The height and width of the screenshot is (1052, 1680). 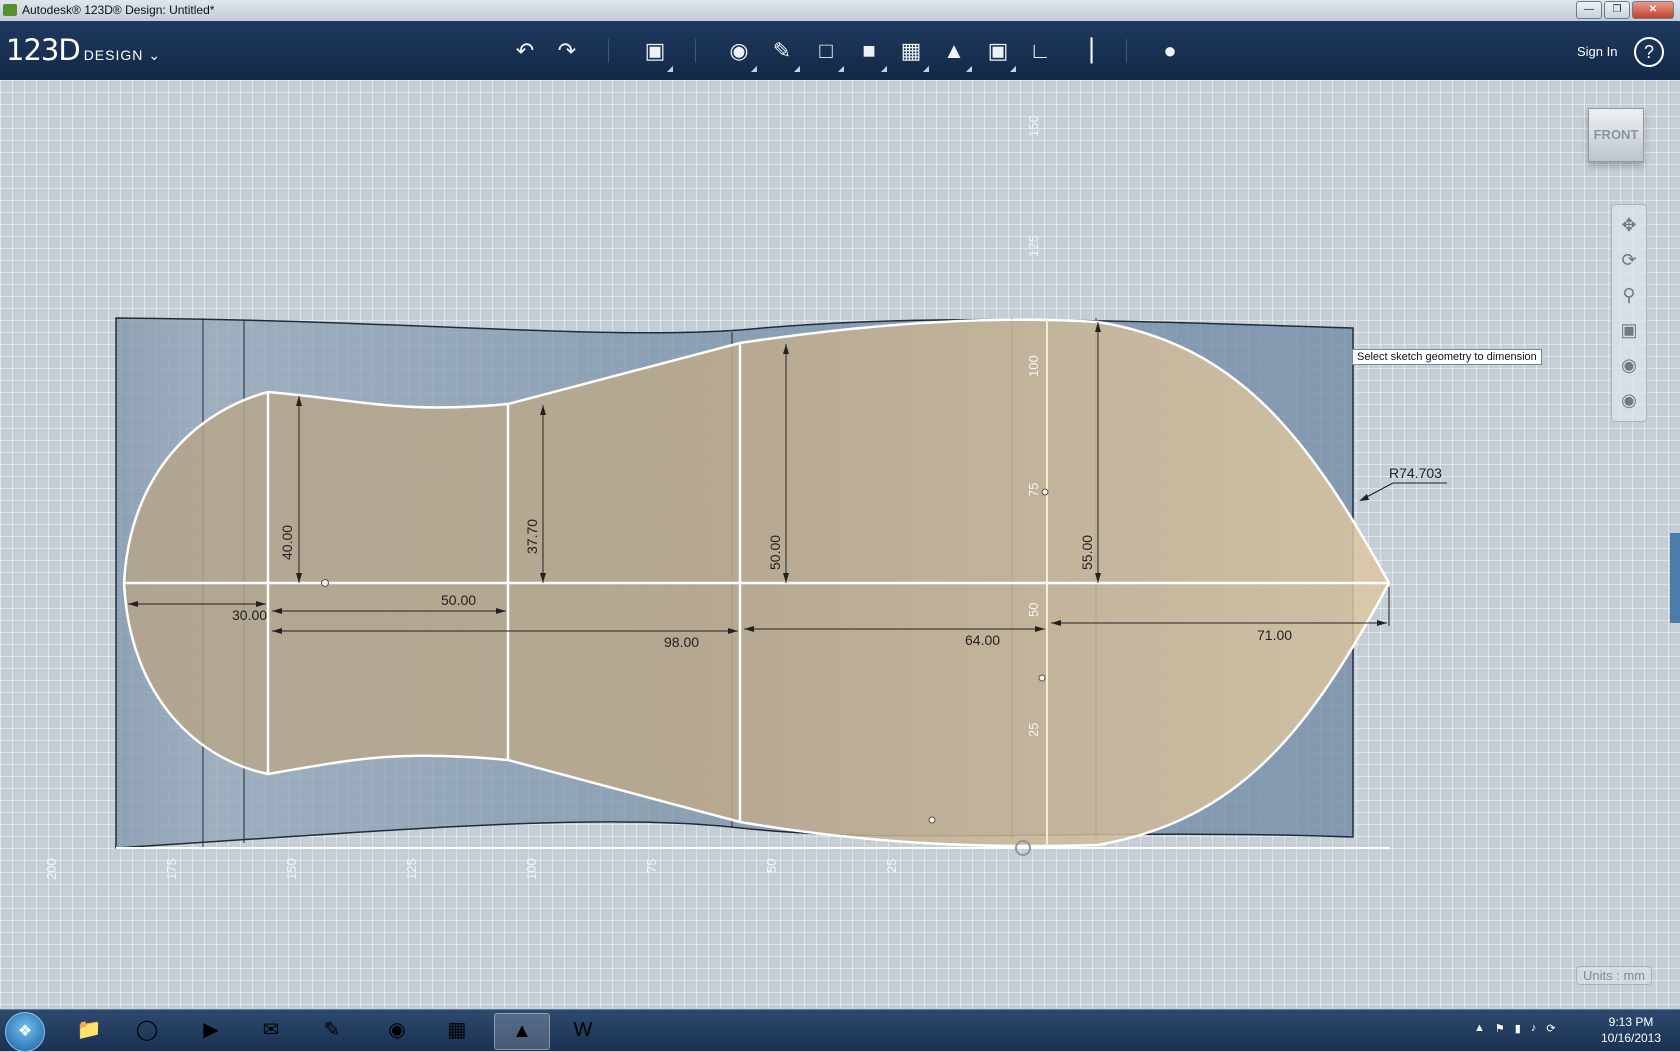 I want to click on sketch-icon: ✎ ◢, so click(x=783, y=54).